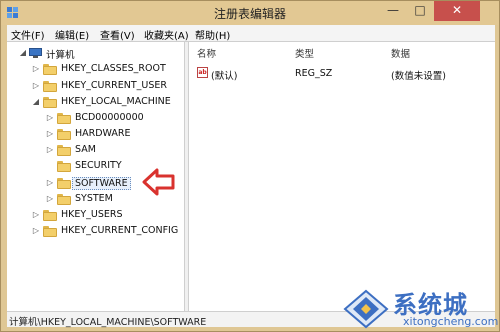 The height and width of the screenshot is (332, 500). What do you see at coordinates (103, 133) in the screenshot?
I see `tree-node-label: HARDWARE` at bounding box center [103, 133].